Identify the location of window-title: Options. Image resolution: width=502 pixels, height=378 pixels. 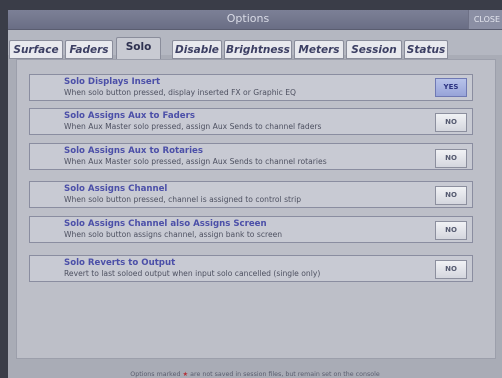
(248, 18).